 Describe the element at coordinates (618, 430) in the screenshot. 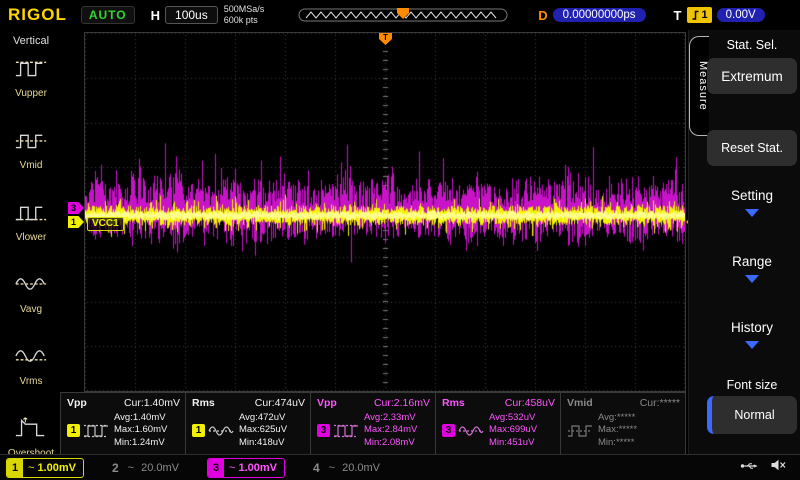

I see `measurement-max: Max:*****` at that location.